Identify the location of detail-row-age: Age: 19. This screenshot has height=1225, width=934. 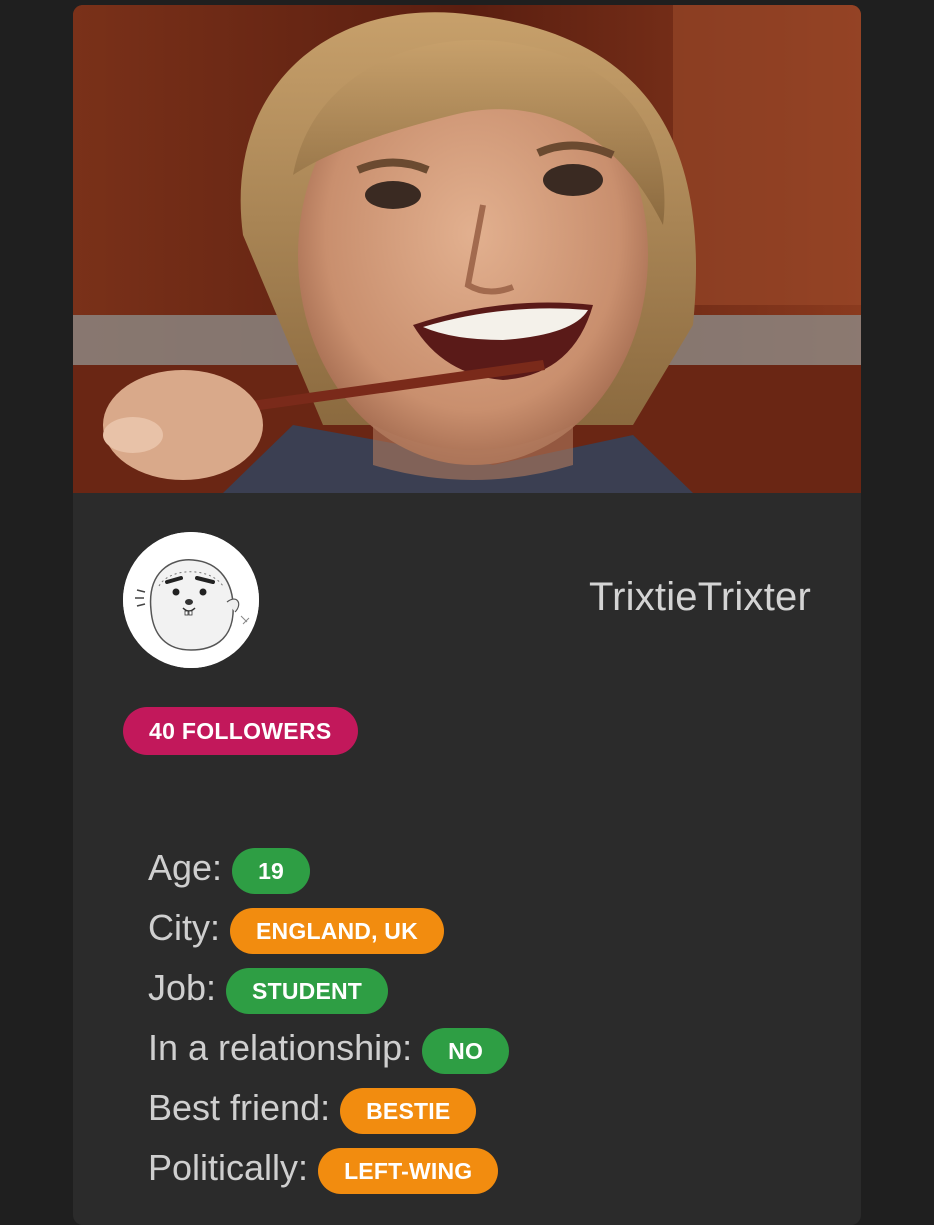
(328, 868).